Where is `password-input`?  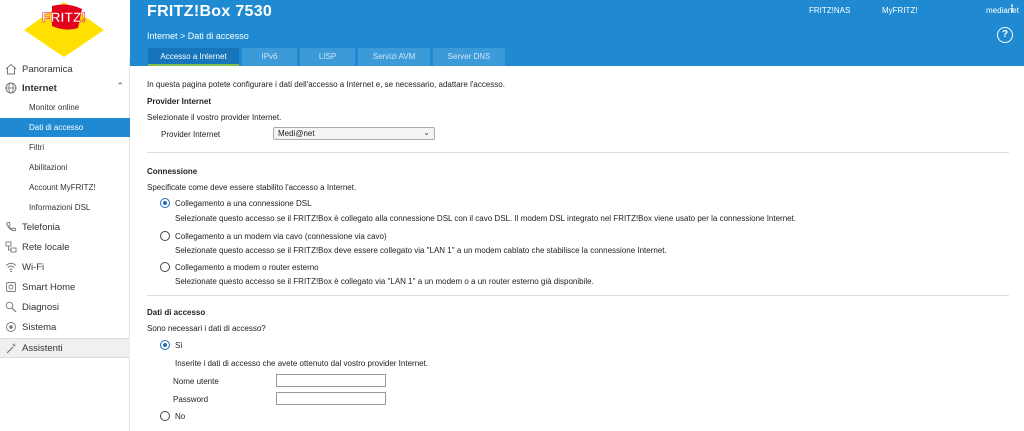 password-input is located at coordinates (331, 398).